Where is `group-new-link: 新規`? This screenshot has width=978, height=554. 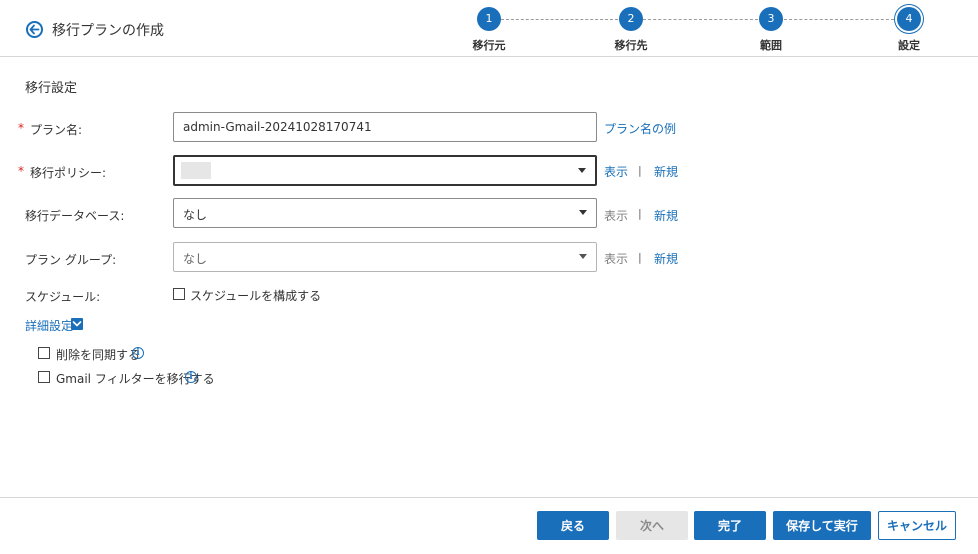
group-new-link: 新規 is located at coordinates (666, 258).